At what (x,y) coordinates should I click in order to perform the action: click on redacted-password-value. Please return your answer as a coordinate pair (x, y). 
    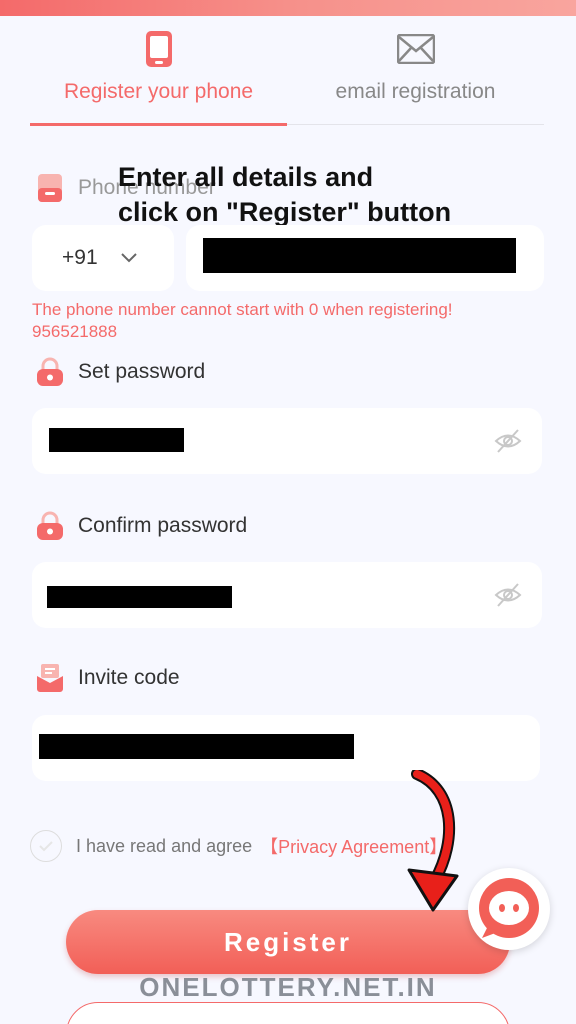
    Looking at the image, I should click on (116, 440).